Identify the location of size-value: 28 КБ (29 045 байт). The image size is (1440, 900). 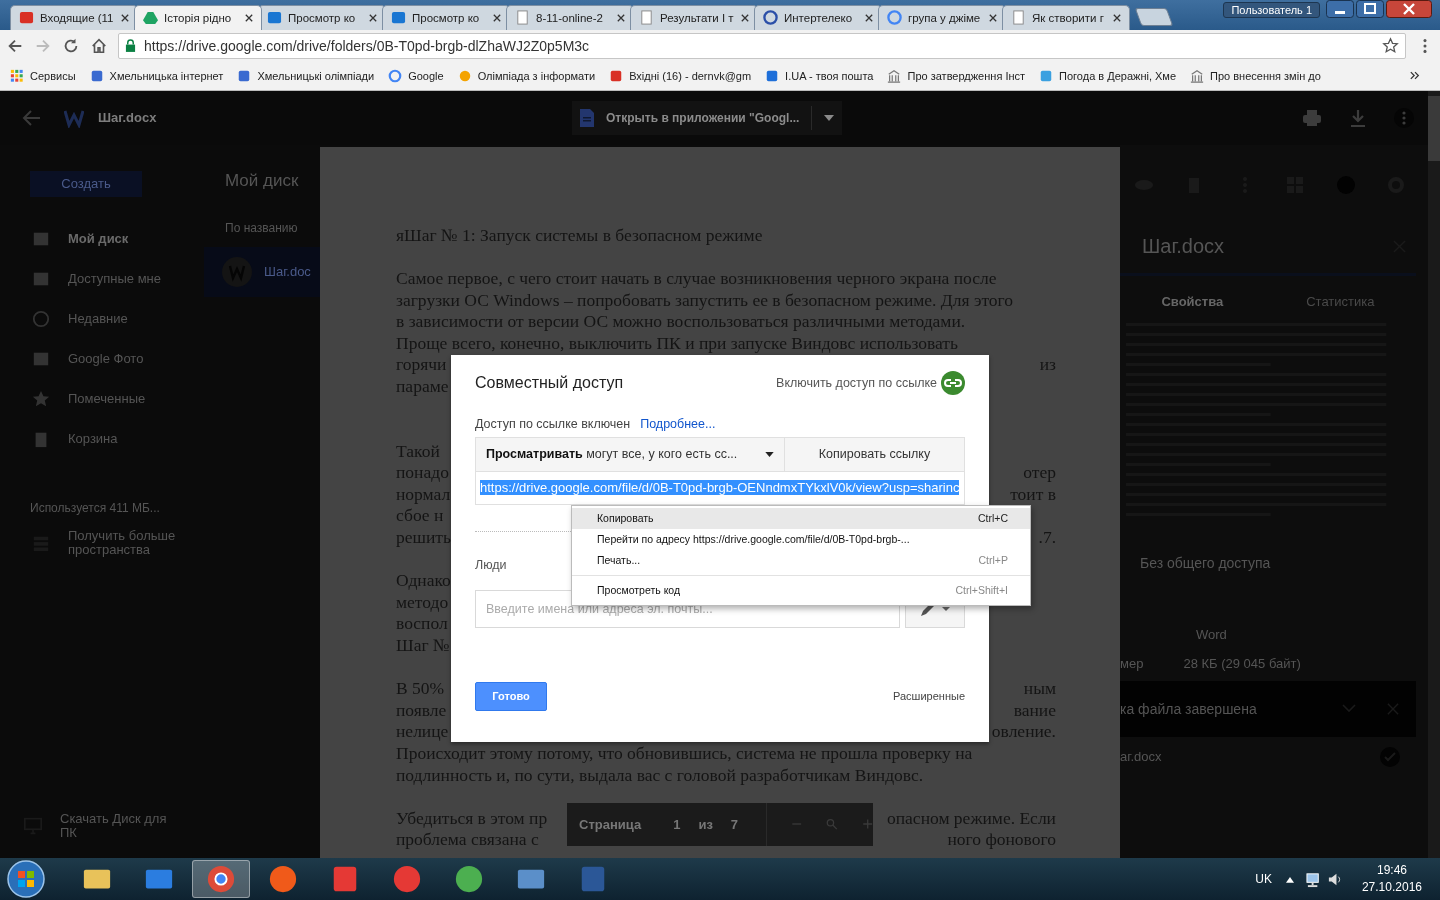
(1242, 663).